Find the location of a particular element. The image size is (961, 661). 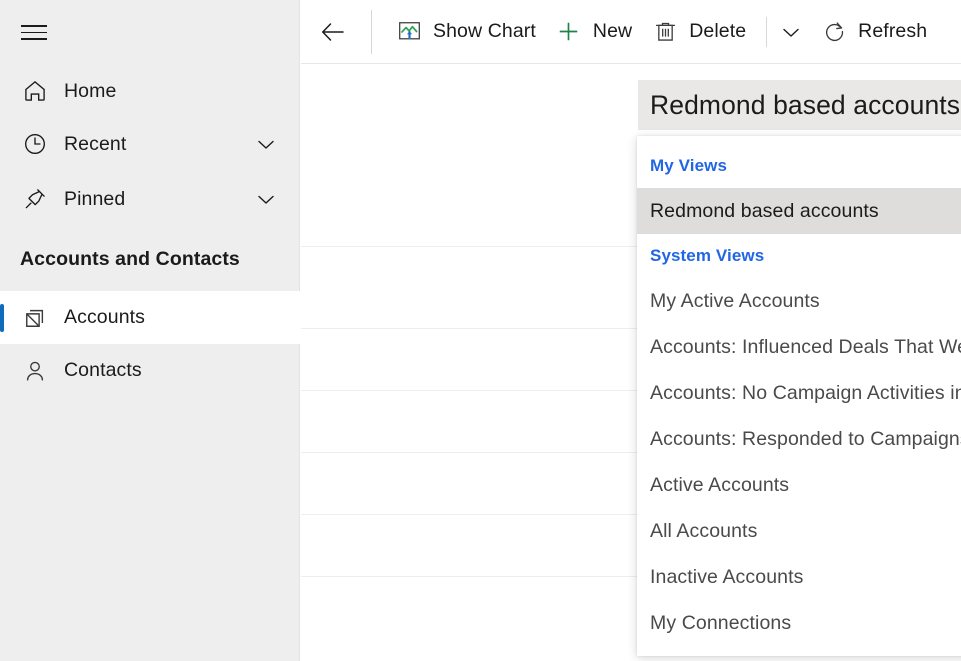

refresh-button: Refresh is located at coordinates (874, 32).